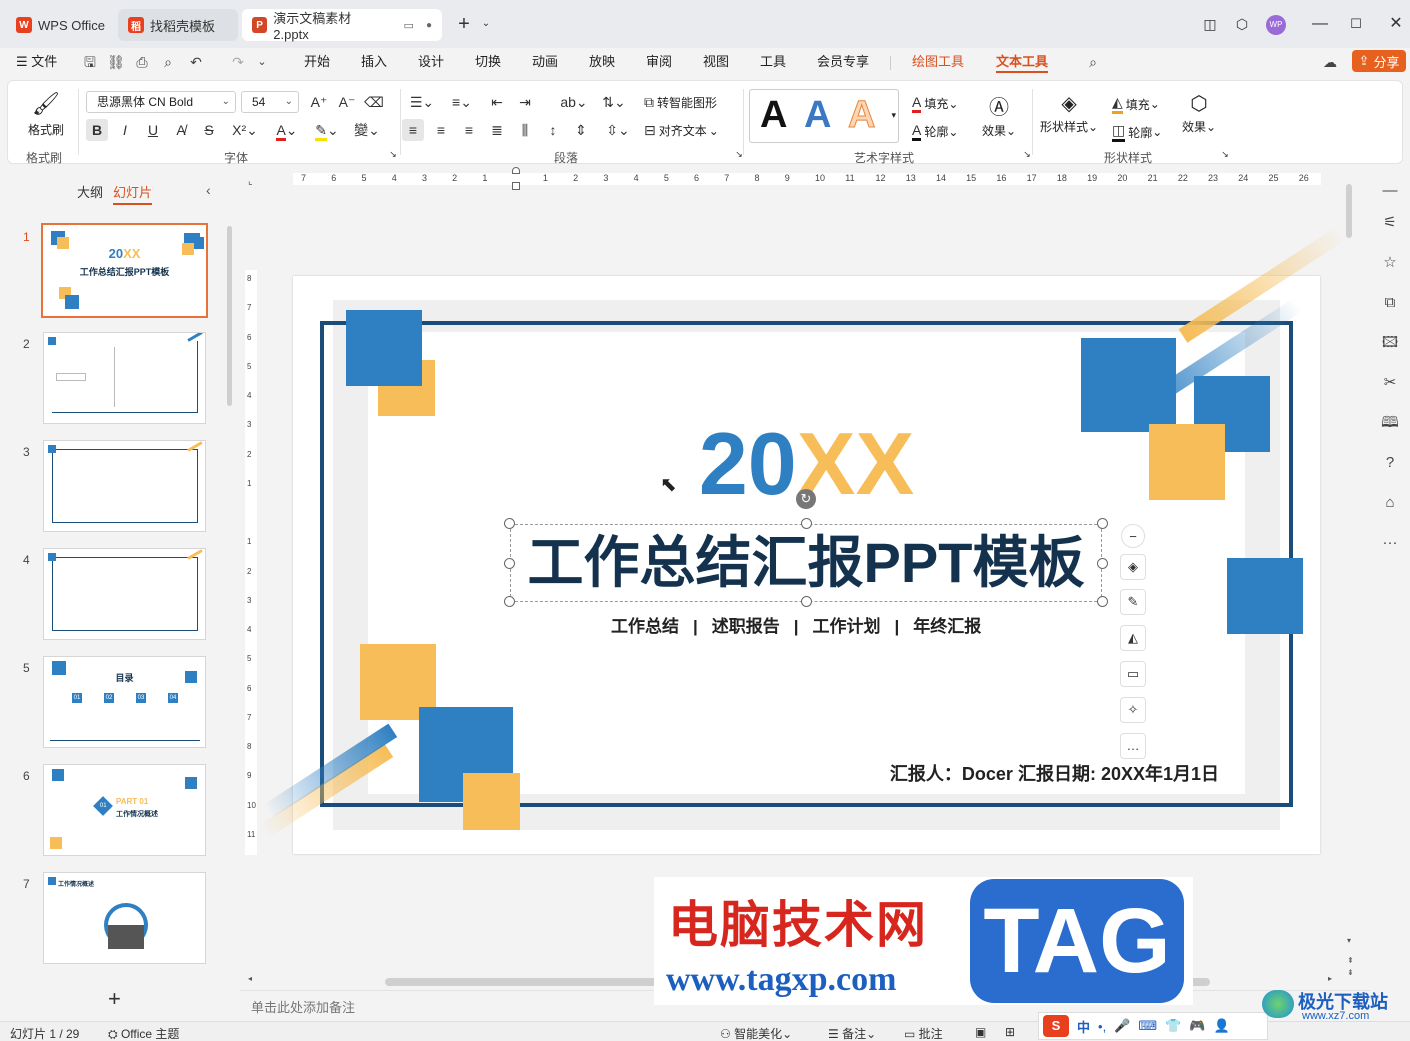 Image resolution: width=1410 pixels, height=1041 pixels. What do you see at coordinates (796, 624) in the screenshot?
I see `slide-subtitles: 工作总结 | 述职报告 | 工作计划 | 年终汇报` at bounding box center [796, 624].